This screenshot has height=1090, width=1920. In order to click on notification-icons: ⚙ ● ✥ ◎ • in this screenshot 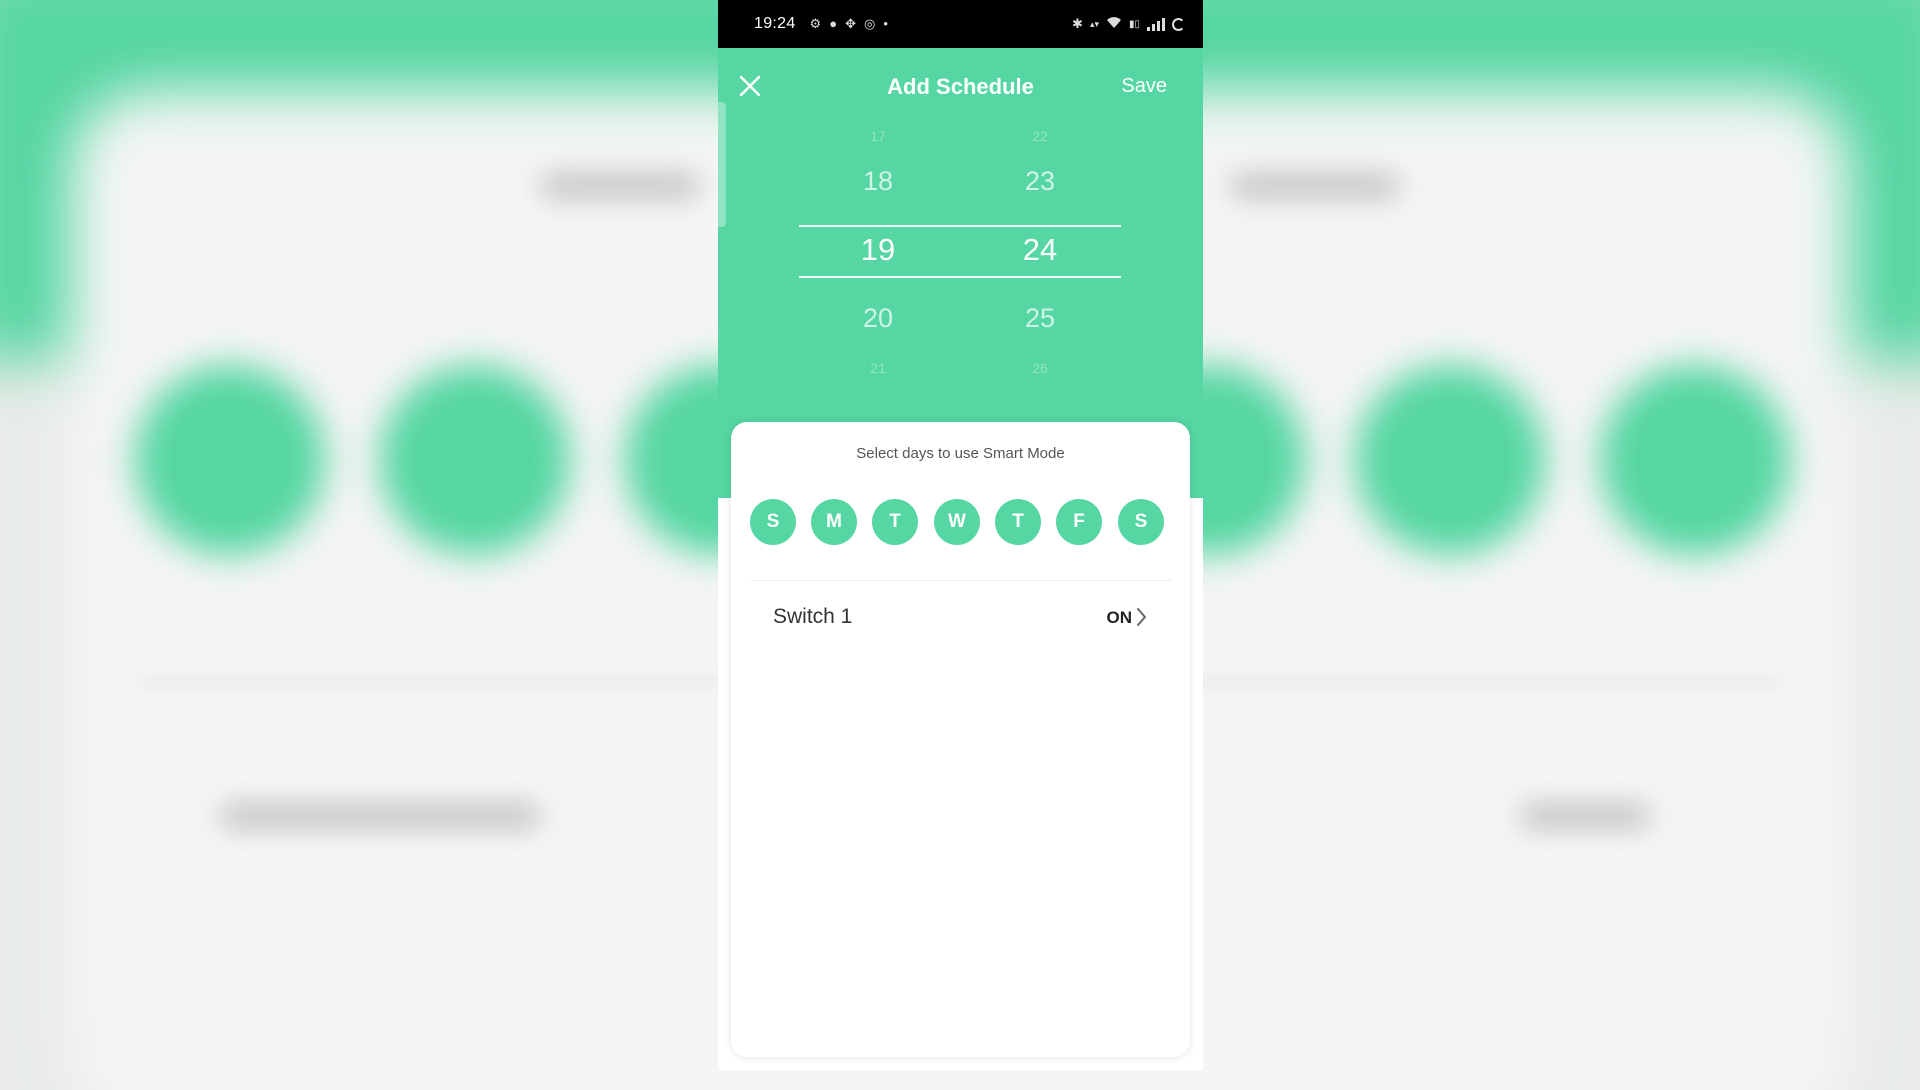, I will do `click(849, 24)`.